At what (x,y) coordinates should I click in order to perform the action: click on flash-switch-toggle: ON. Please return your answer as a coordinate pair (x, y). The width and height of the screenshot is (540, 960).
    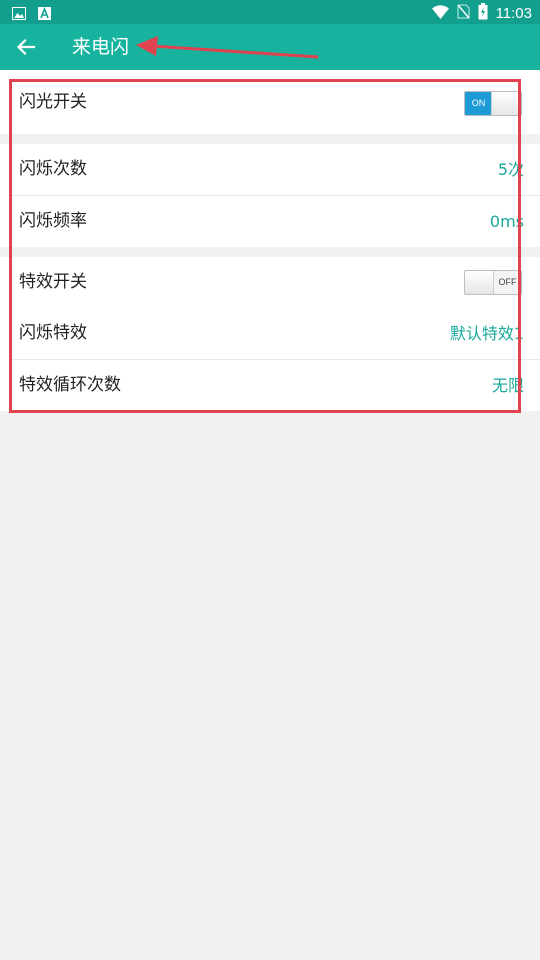
    Looking at the image, I should click on (493, 103).